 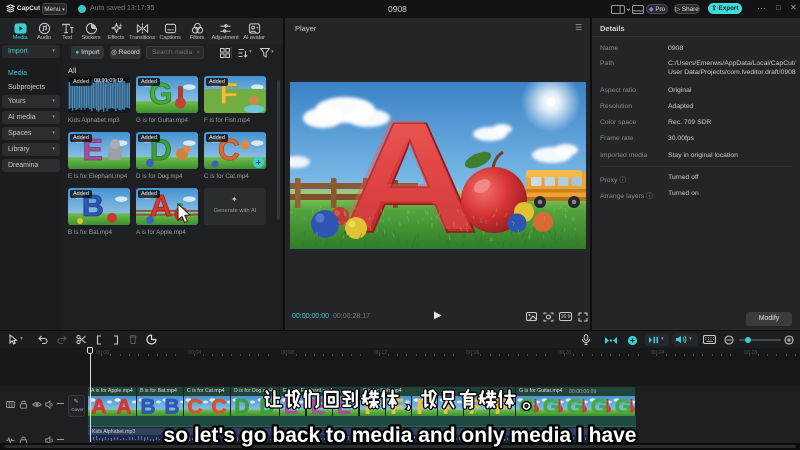 I want to click on svg-text: D, so click(x=241, y=406).